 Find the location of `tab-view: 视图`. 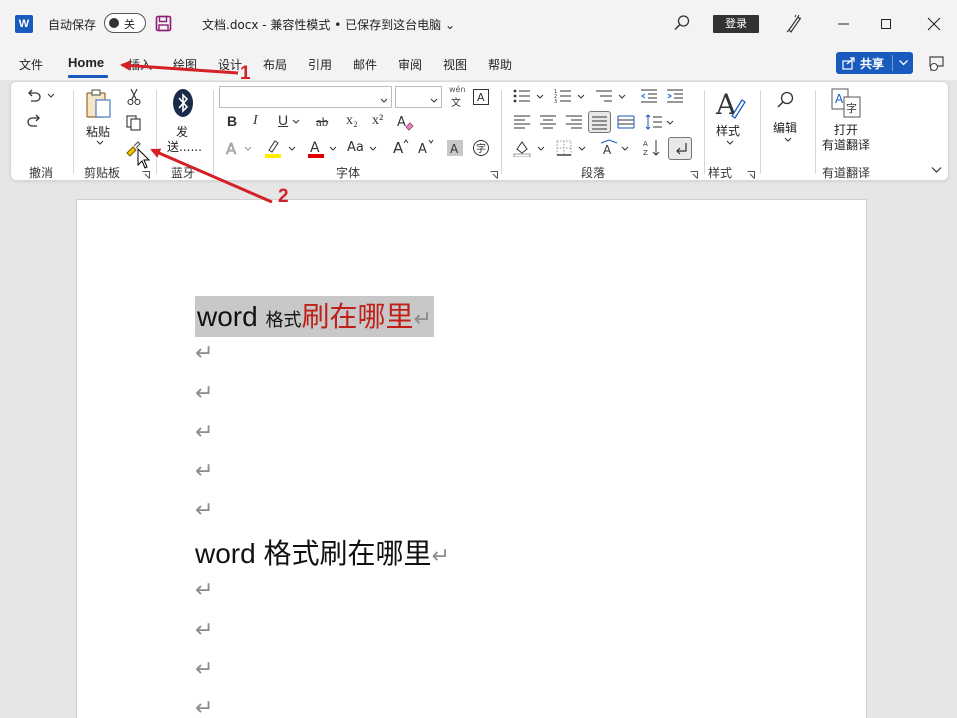

tab-view: 视图 is located at coordinates (455, 64).